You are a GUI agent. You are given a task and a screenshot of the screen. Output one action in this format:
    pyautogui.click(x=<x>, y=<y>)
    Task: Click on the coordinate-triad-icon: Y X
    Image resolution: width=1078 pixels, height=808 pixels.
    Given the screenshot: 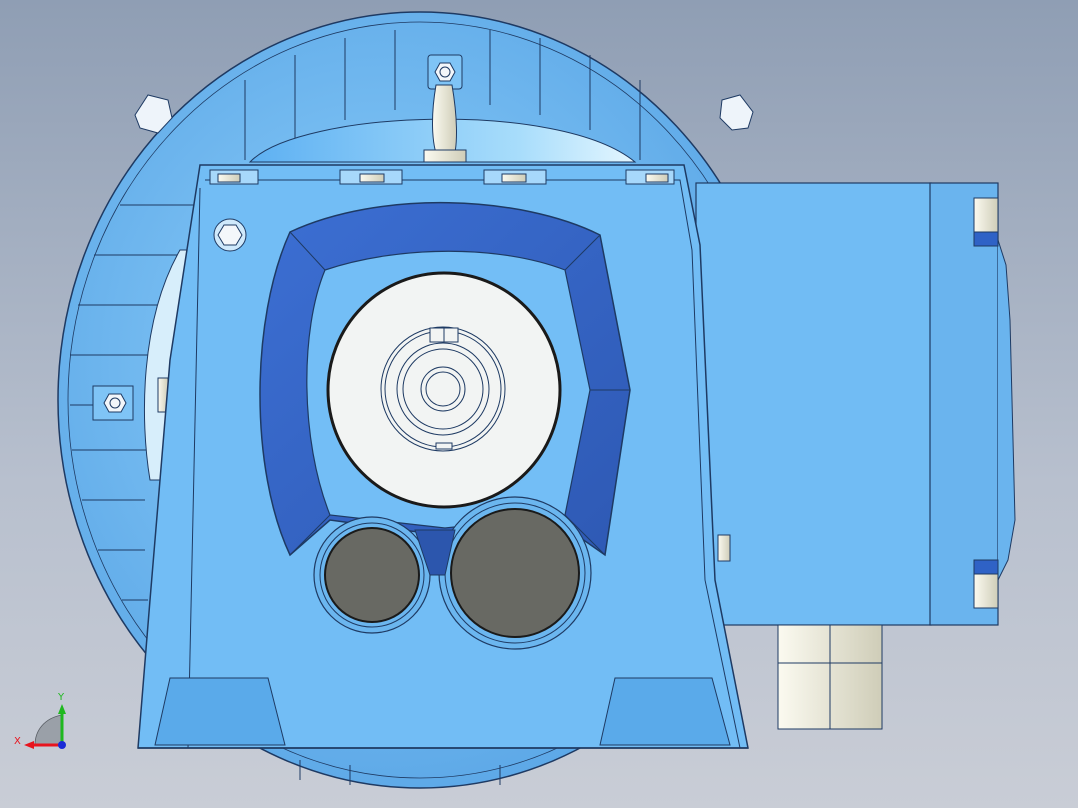 What is the action you would take?
    pyautogui.click(x=40, y=720)
    